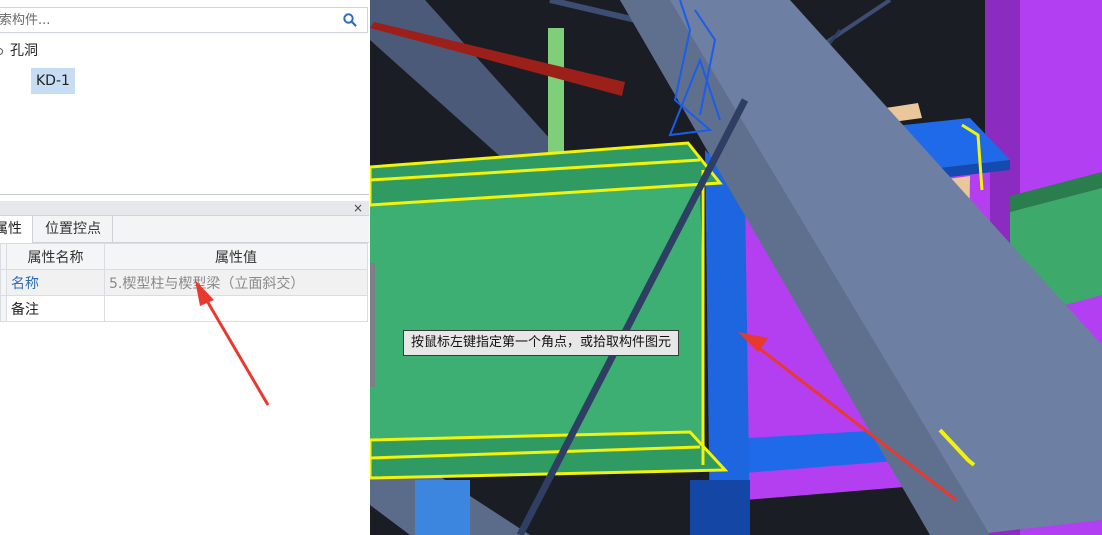  What do you see at coordinates (236, 282) in the screenshot?
I see `property-value-cell: 5.楔型柱与楔型梁（立面斜交）` at bounding box center [236, 282].